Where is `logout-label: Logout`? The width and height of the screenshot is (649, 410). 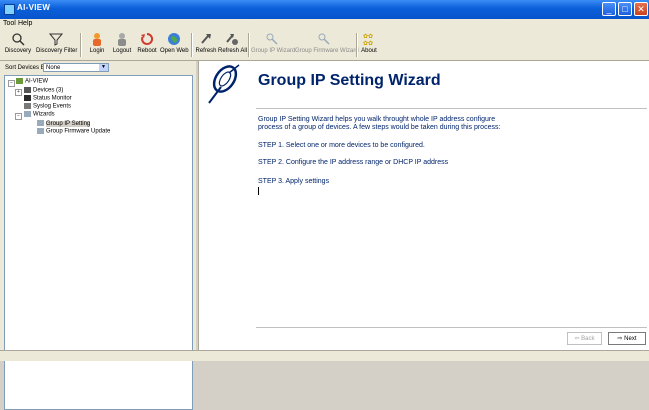 logout-label: Logout is located at coordinates (122, 51).